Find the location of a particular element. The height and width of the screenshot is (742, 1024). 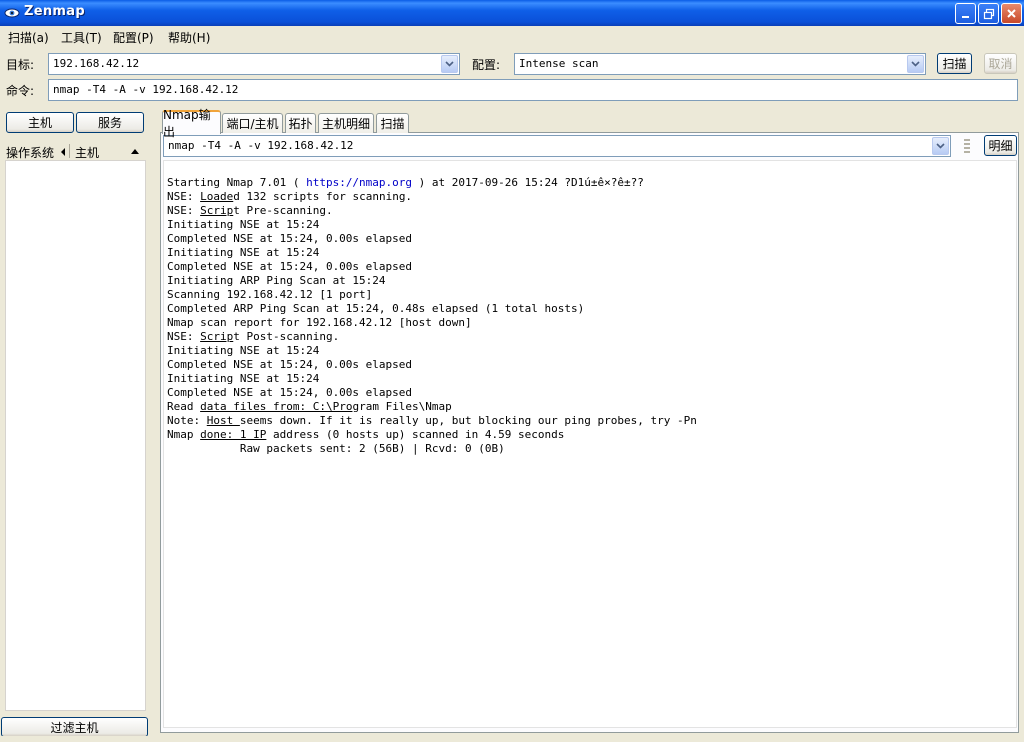

restore-icon is located at coordinates (988, 13).